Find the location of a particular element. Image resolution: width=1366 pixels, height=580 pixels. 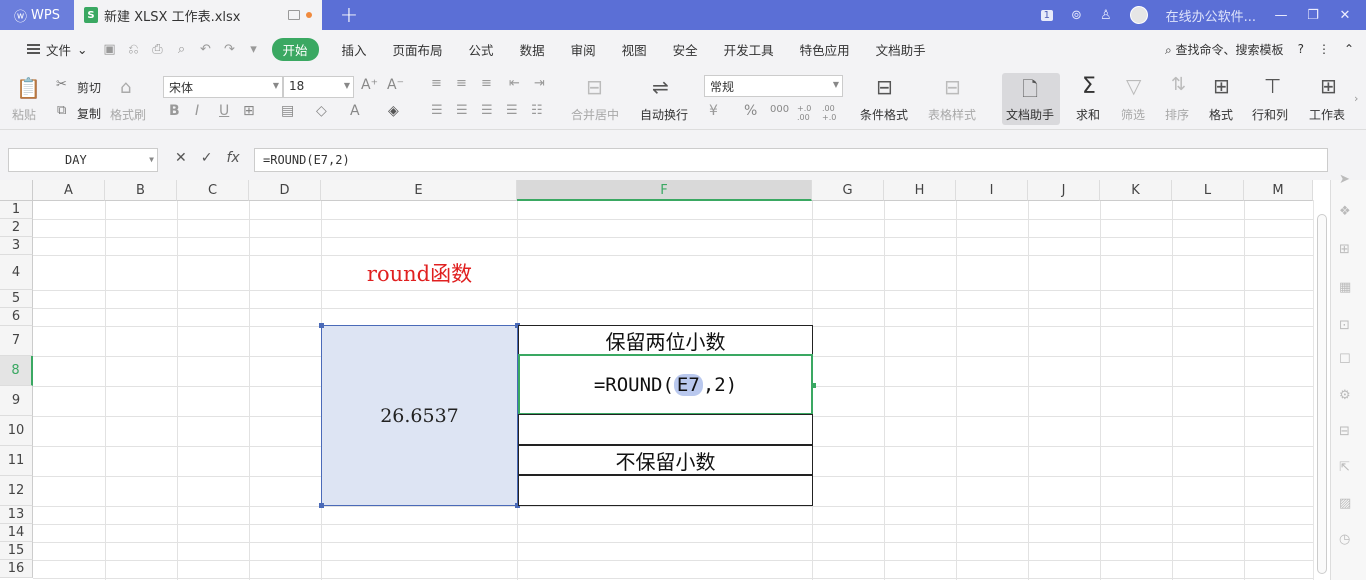

row-header-8: 8 is located at coordinates (16, 371).